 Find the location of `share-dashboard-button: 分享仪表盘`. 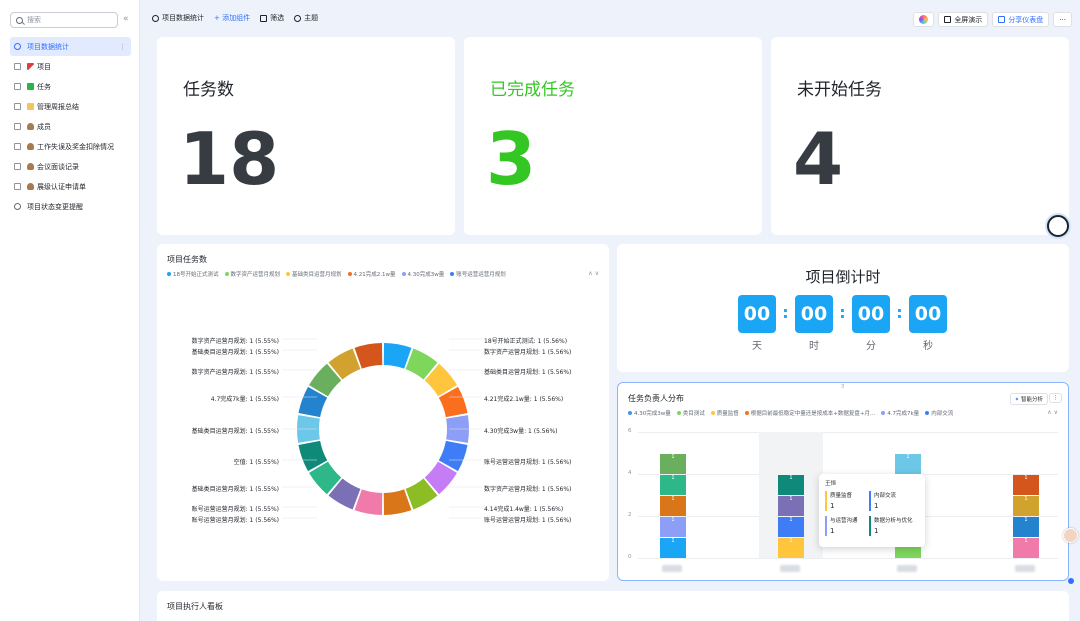

share-dashboard-button: 分享仪表盘 is located at coordinates (1021, 19).